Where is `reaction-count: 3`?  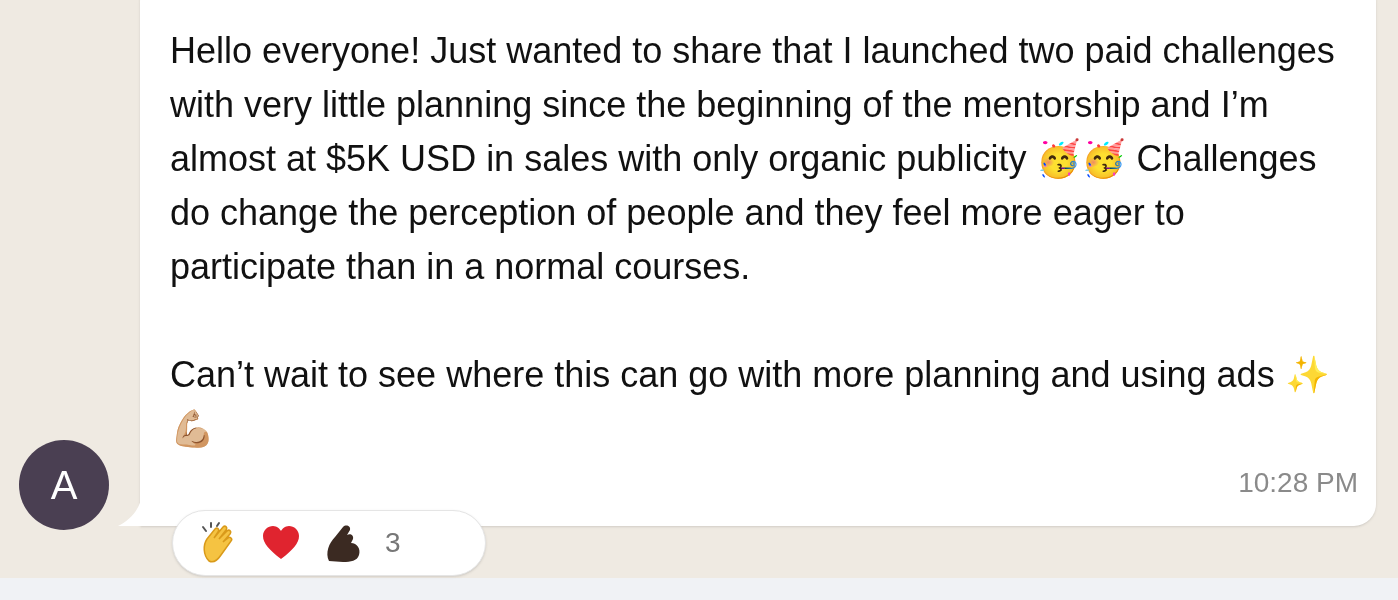 reaction-count: 3 is located at coordinates (393, 543).